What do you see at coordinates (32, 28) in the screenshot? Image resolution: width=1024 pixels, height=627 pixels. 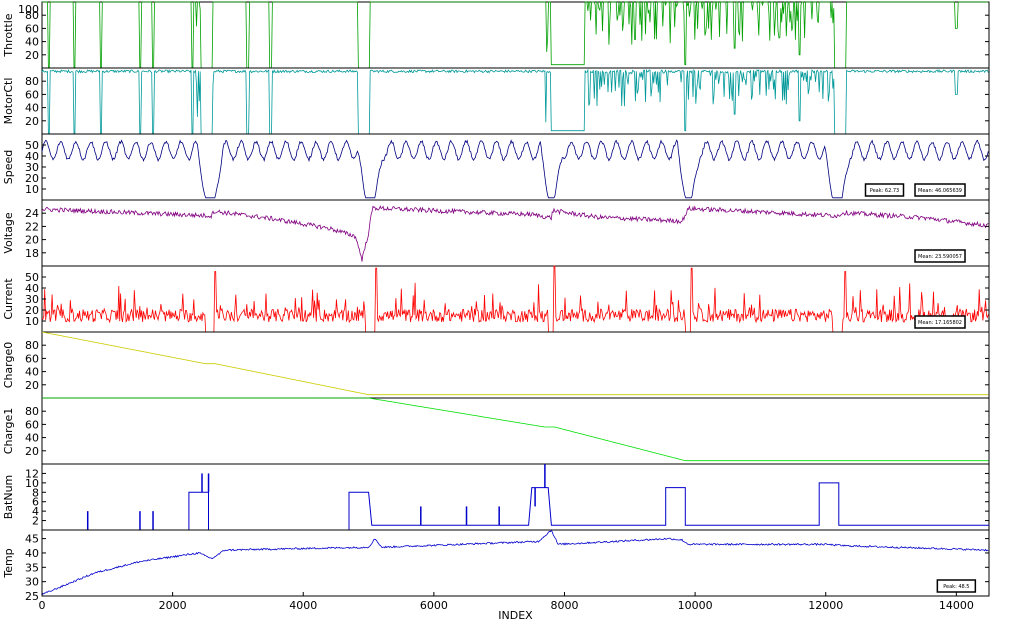 I see `ytick-label-throttle-2: 60` at bounding box center [32, 28].